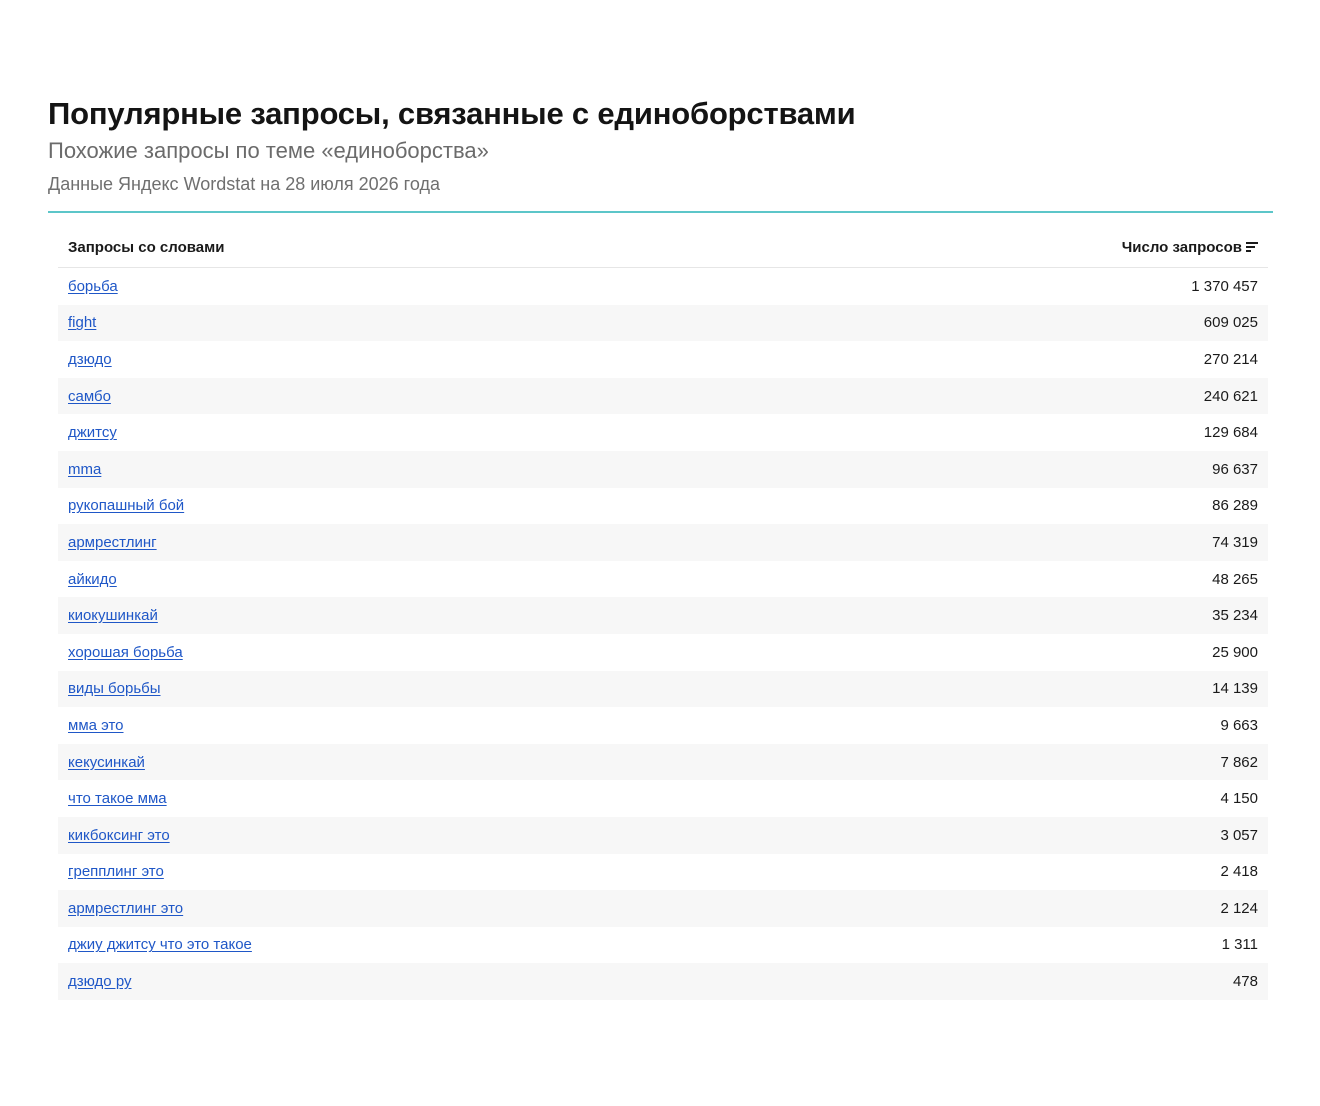 This screenshot has width=1320, height=1106. I want to click on column-header-count: Число запросов, so click(1005, 247).